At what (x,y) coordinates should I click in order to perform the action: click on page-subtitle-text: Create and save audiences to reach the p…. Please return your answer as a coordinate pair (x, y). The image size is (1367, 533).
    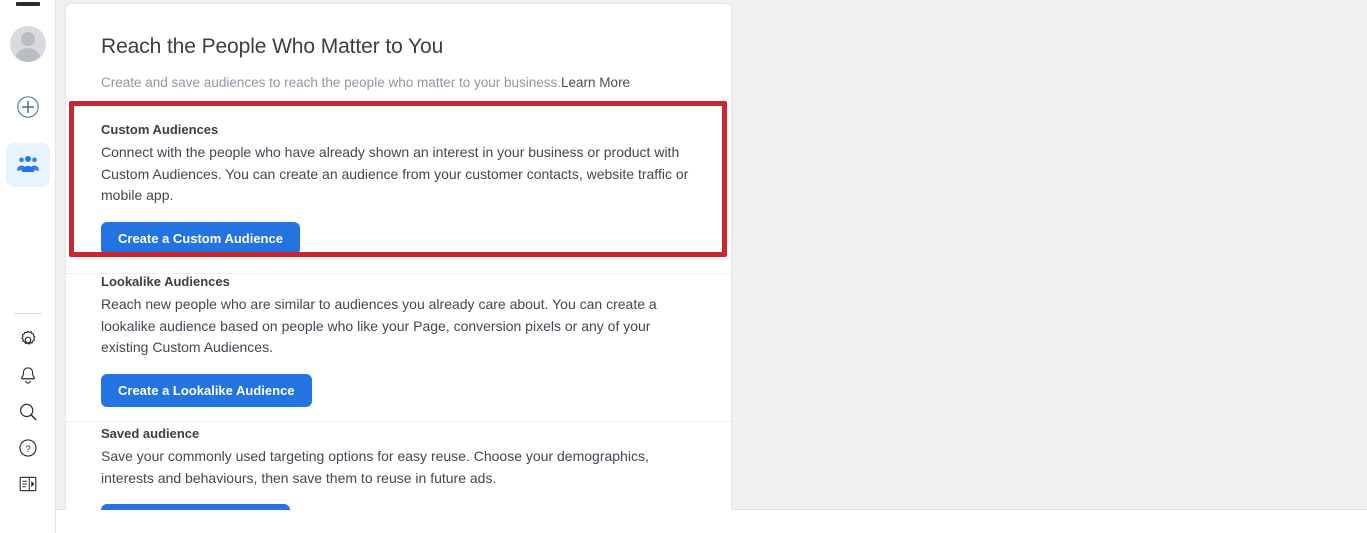
    Looking at the image, I should click on (331, 82).